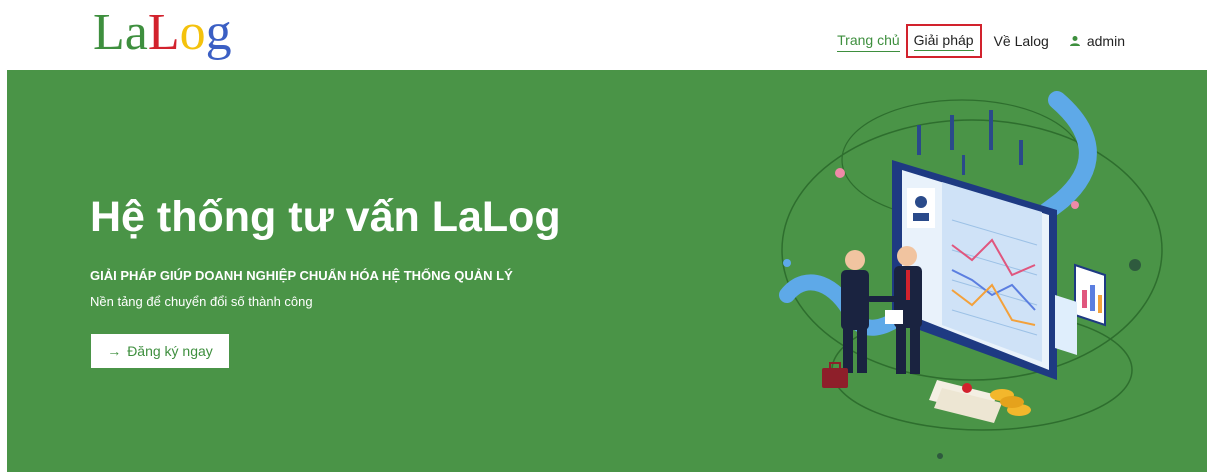 The image size is (1207, 472). What do you see at coordinates (868, 41) in the screenshot?
I see `nav-home-link: Trang chủ` at bounding box center [868, 41].